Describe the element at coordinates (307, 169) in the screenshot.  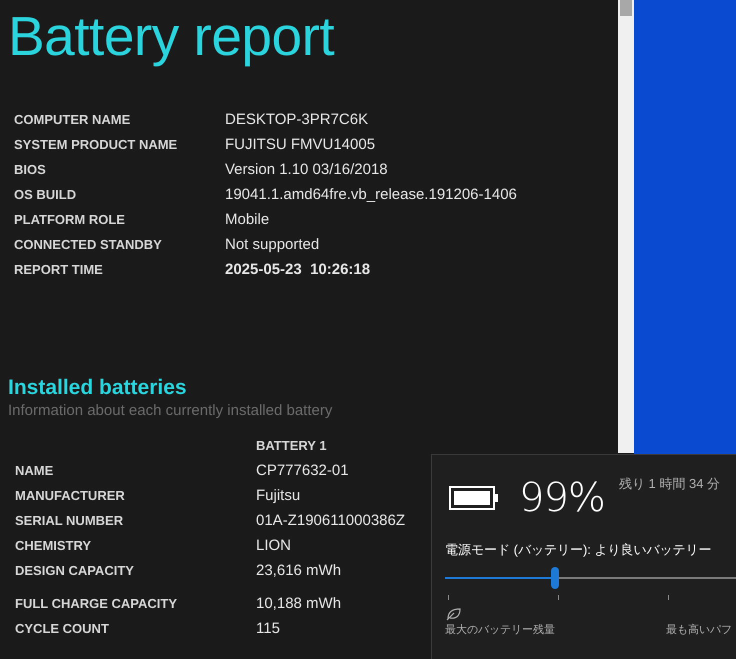
I see `field-value: Version 1.10 03/16/2018` at that location.